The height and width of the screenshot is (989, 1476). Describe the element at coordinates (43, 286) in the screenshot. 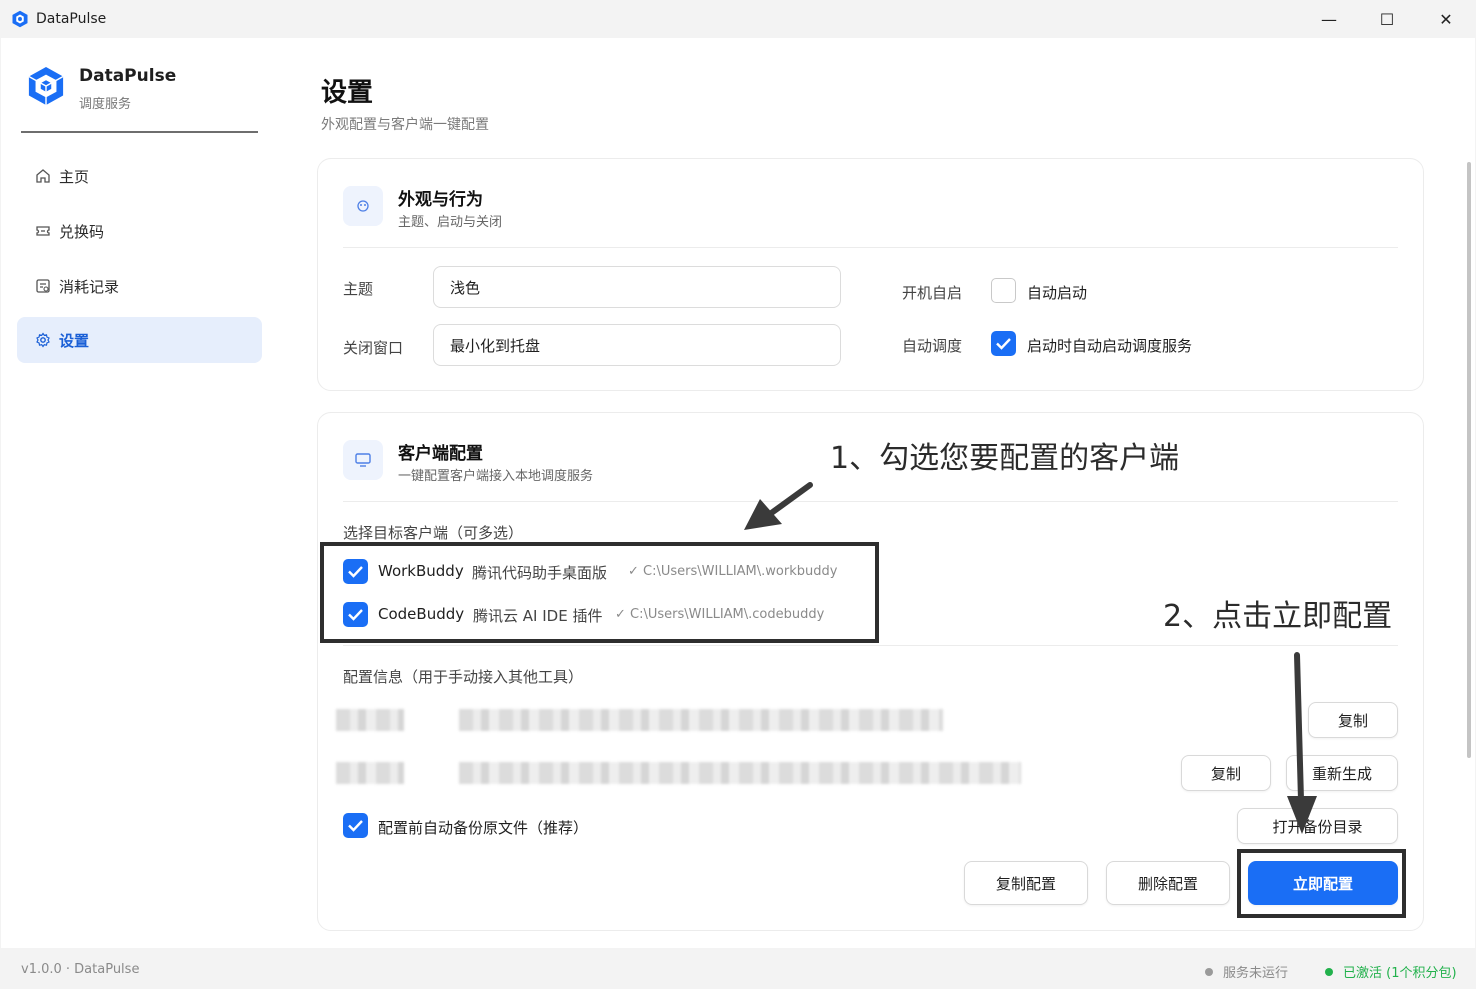

I see `records-icon` at that location.